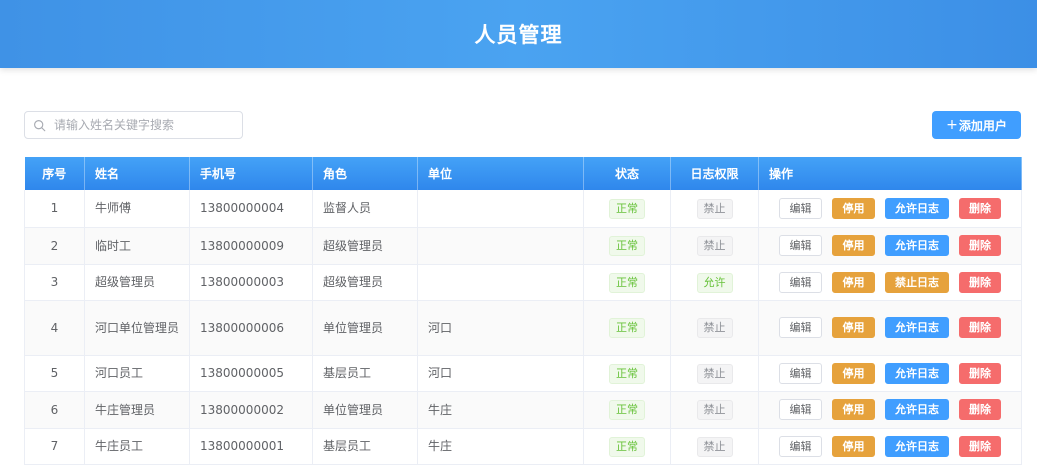 This screenshot has width=1037, height=474. I want to click on cell-phone: 13800000002, so click(251, 409).